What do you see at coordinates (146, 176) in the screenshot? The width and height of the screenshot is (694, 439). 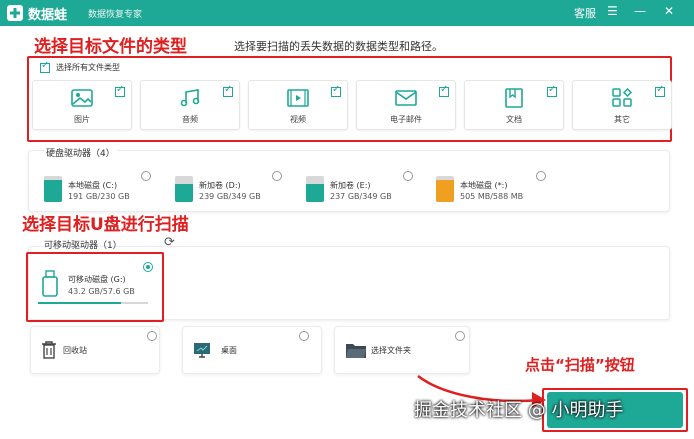 I see `drive-c-radio` at bounding box center [146, 176].